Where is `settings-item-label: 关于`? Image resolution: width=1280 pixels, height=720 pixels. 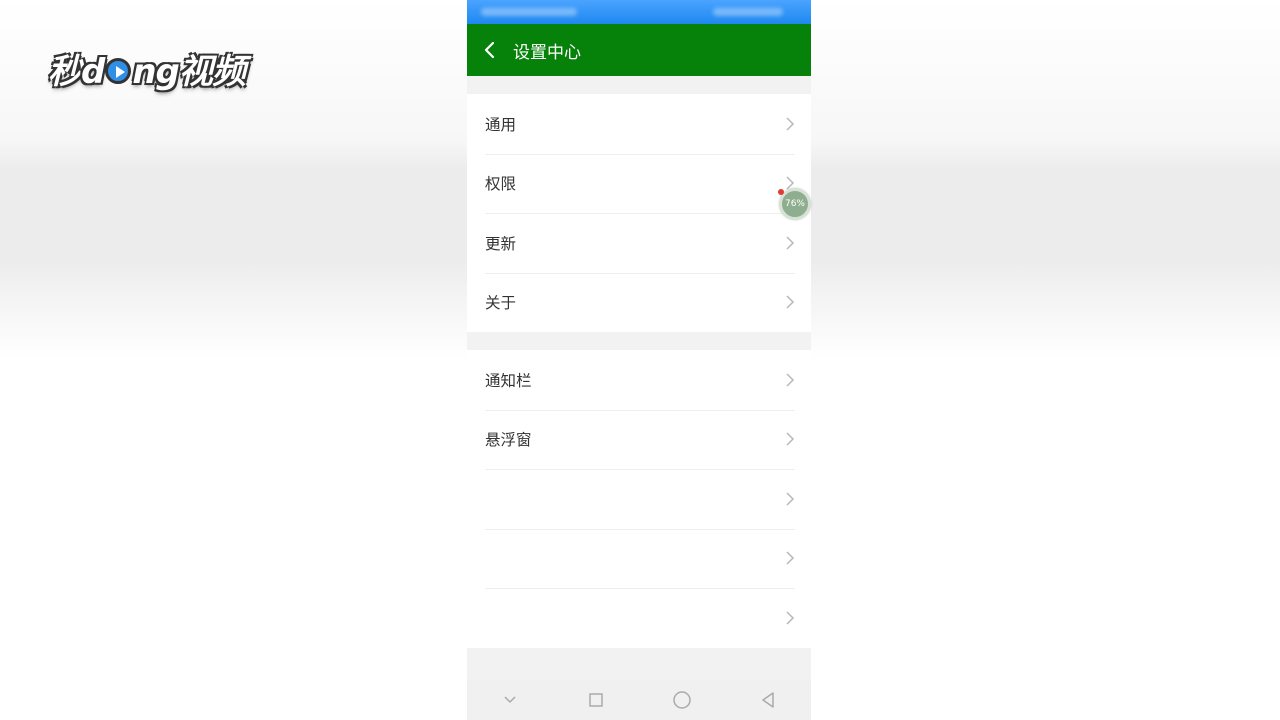 settings-item-label: 关于 is located at coordinates (501, 303).